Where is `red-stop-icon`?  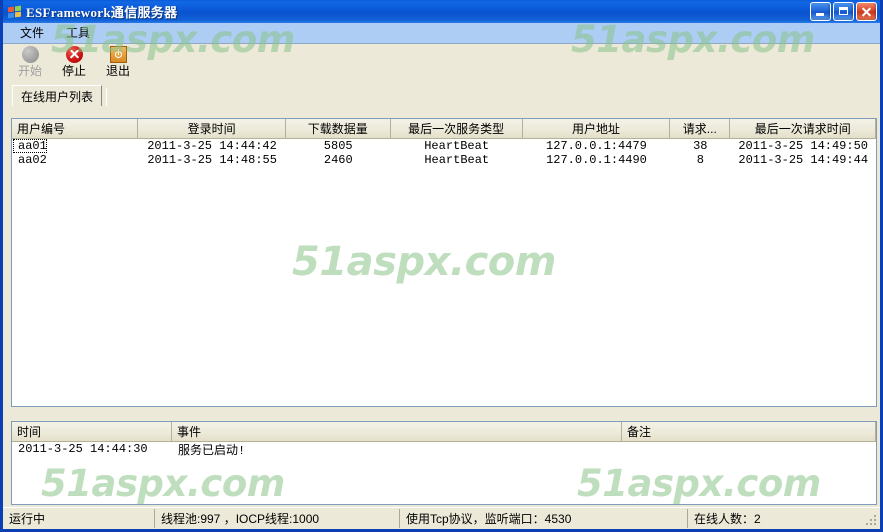
red-stop-icon is located at coordinates (74, 54).